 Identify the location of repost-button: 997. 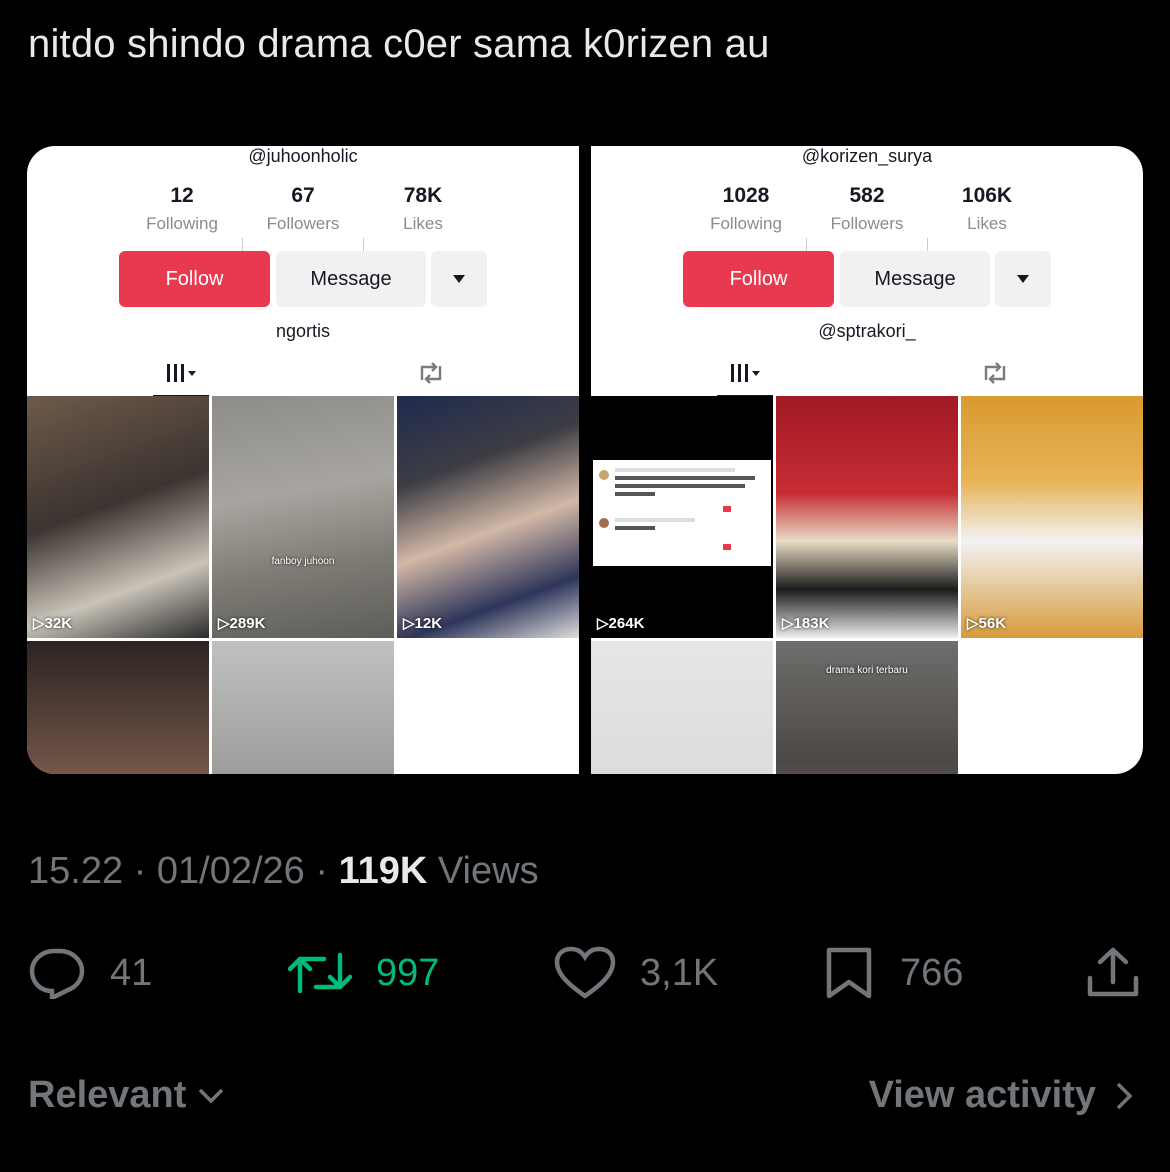
(363, 973).